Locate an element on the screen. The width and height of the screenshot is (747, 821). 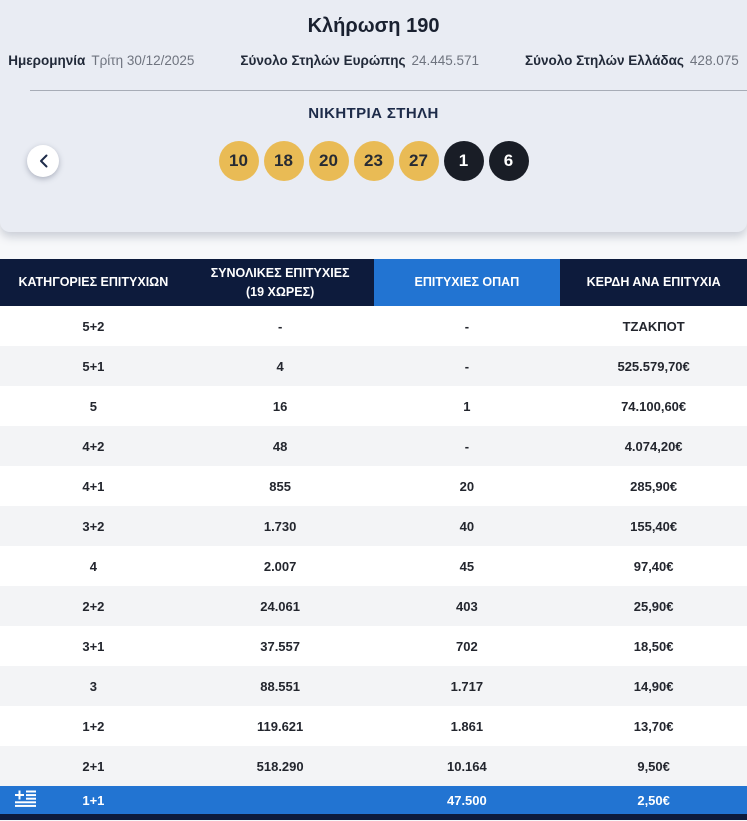
cell-opap-wins: 1.717 is located at coordinates (467, 686).